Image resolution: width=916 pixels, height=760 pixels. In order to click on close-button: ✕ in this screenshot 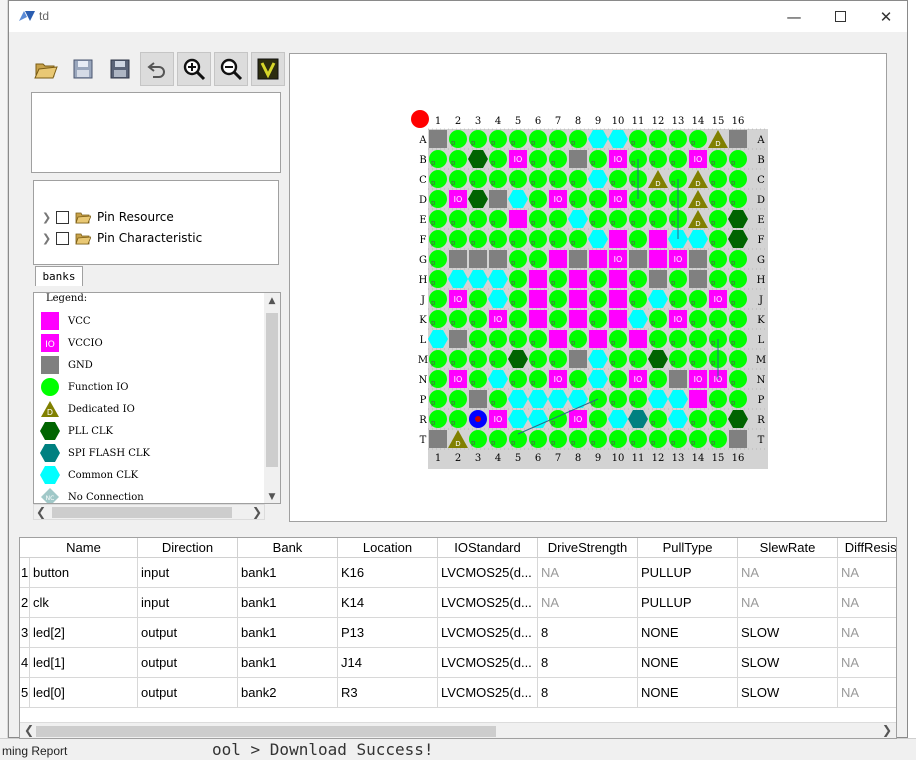, I will do `click(886, 16)`.